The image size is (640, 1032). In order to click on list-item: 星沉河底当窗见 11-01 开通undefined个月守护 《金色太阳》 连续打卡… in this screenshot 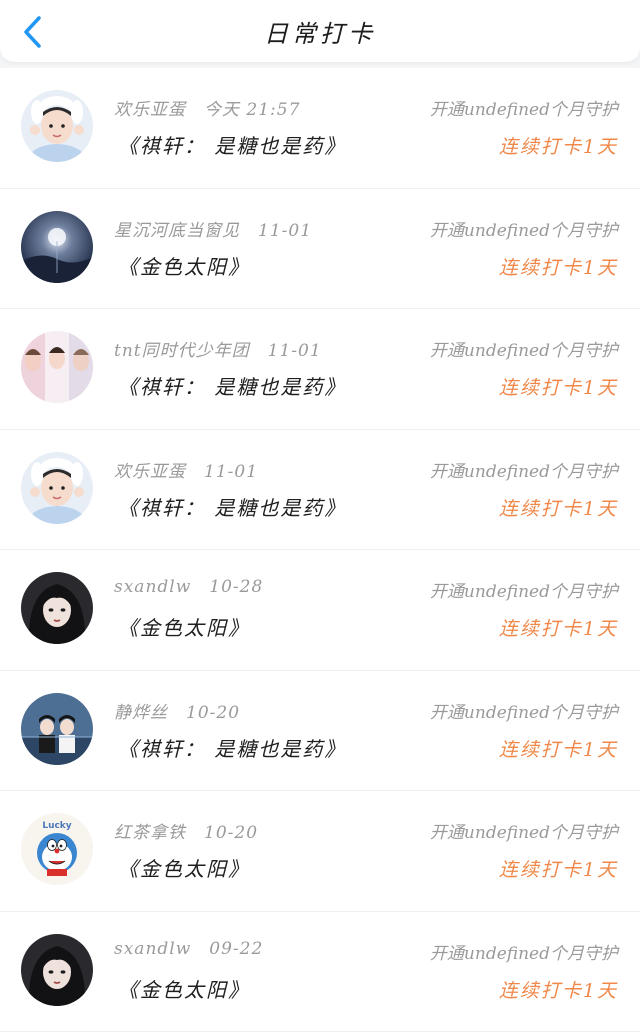, I will do `click(320, 249)`.